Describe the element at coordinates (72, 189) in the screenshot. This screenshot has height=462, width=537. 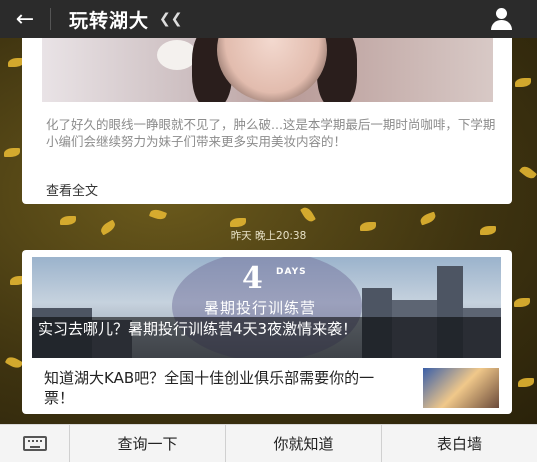
I see `read-more-link: 查看全文` at that location.